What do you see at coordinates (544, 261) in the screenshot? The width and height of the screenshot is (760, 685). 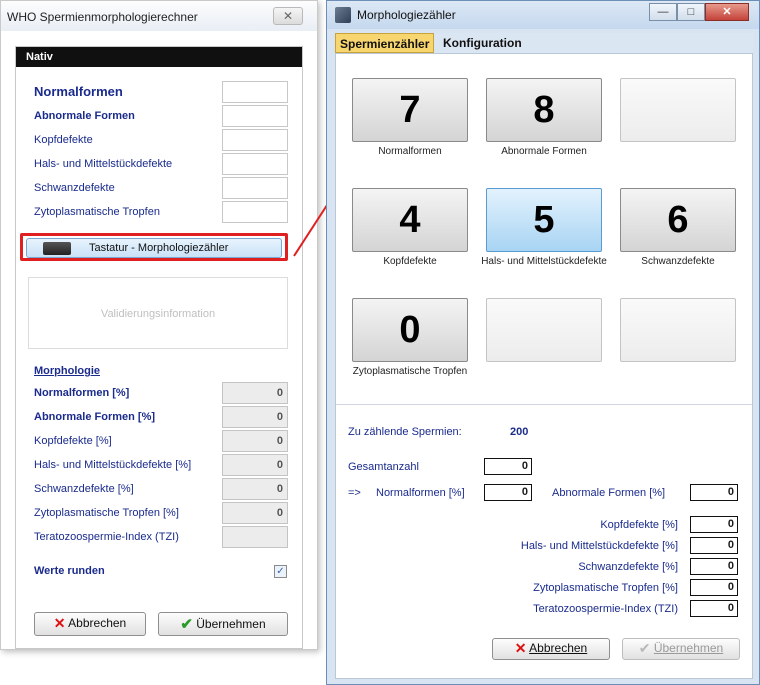 I see `caption-hals-mittelstueck: Hals- und Mittelstückdefekte` at bounding box center [544, 261].